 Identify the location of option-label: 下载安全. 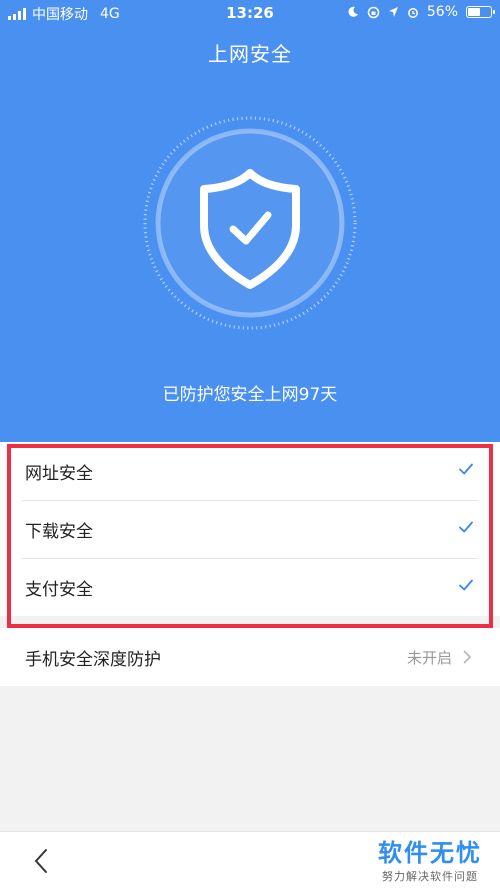
(59, 531).